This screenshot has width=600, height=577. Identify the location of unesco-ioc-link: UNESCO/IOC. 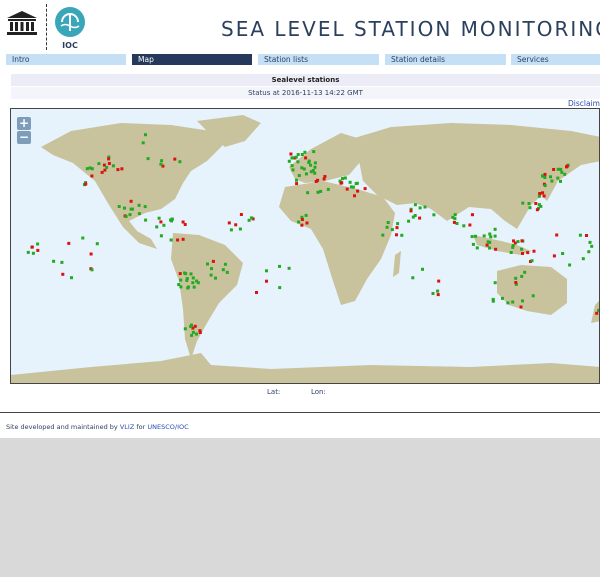
(167, 427).